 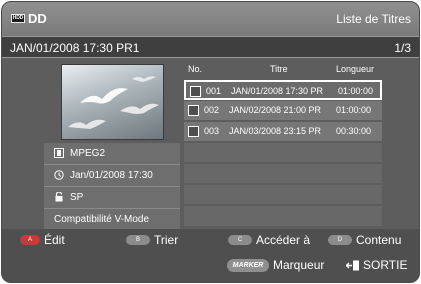 I want to click on film-icon, so click(x=59, y=153).